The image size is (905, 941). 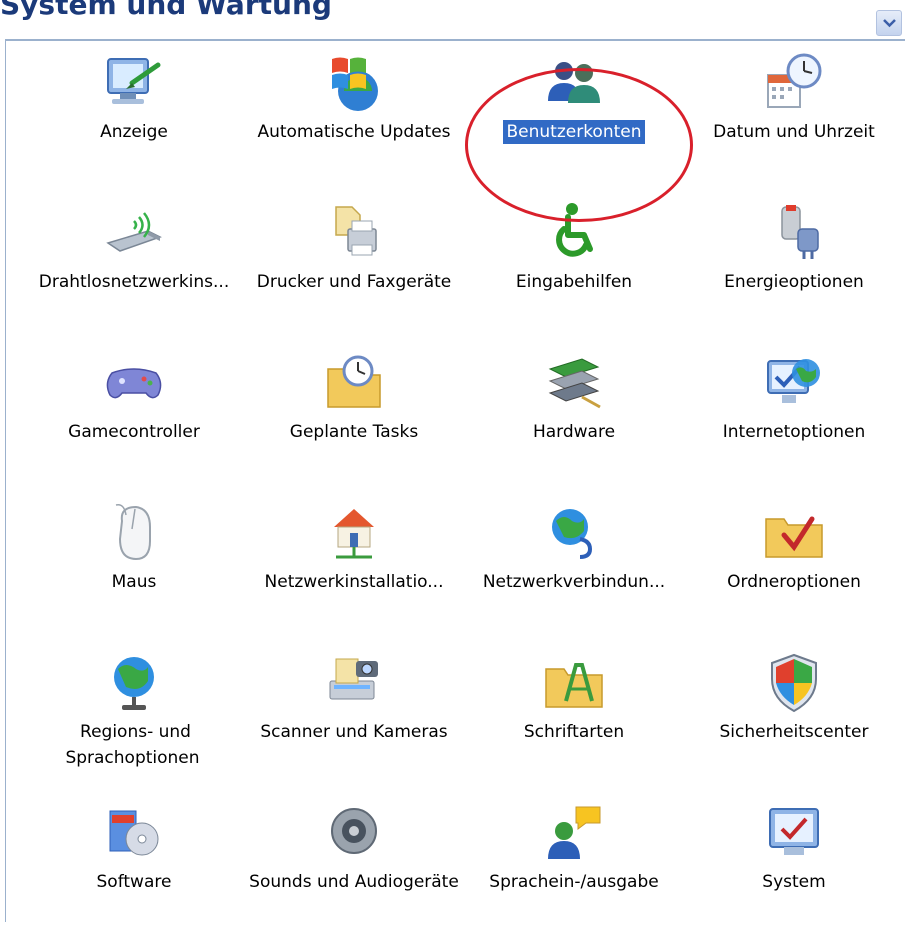 I want to click on item-software: Software, so click(x=134, y=871).